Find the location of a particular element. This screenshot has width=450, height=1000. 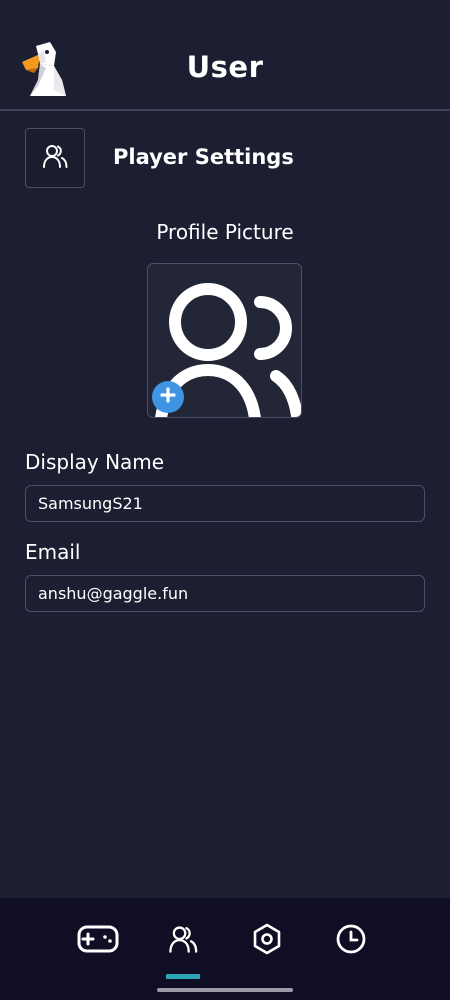

nav-item-history is located at coordinates (351, 941).